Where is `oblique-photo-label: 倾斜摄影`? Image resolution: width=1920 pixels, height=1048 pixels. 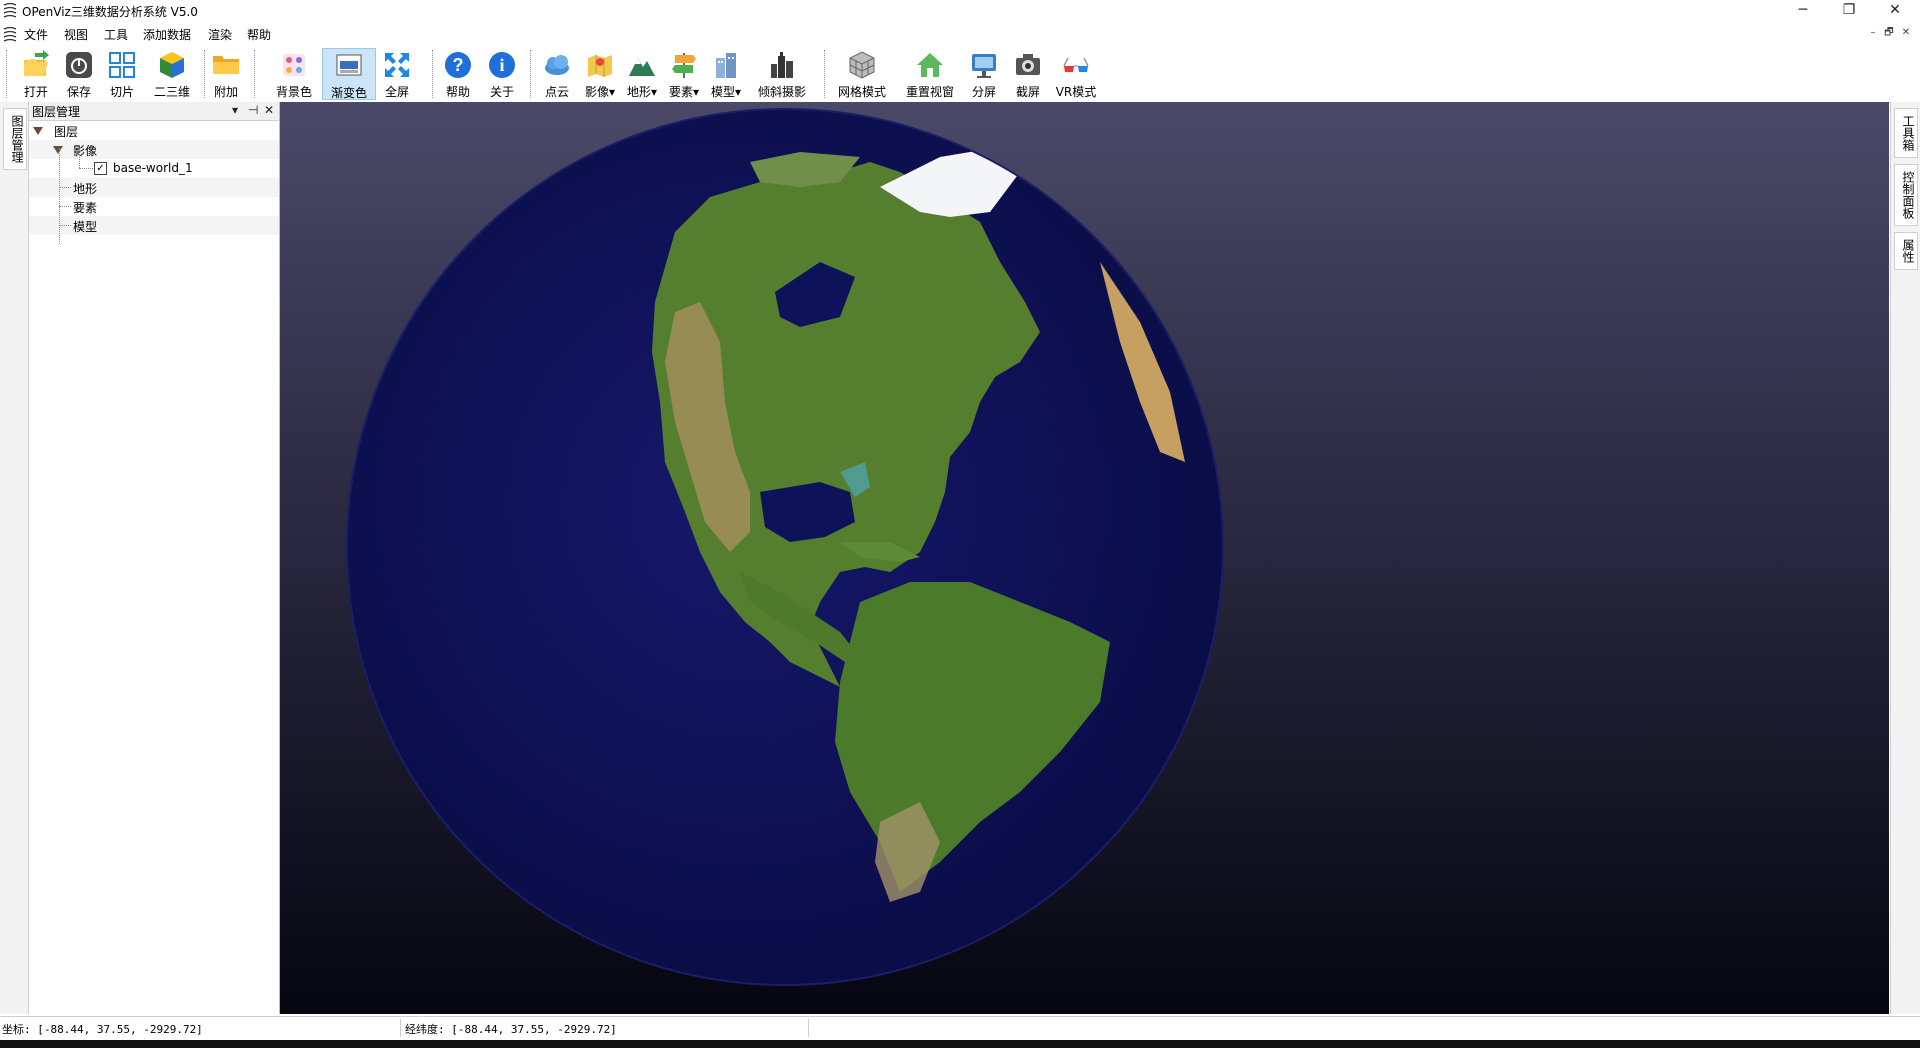
oblique-photo-label: 倾斜摄影 is located at coordinates (781, 92).